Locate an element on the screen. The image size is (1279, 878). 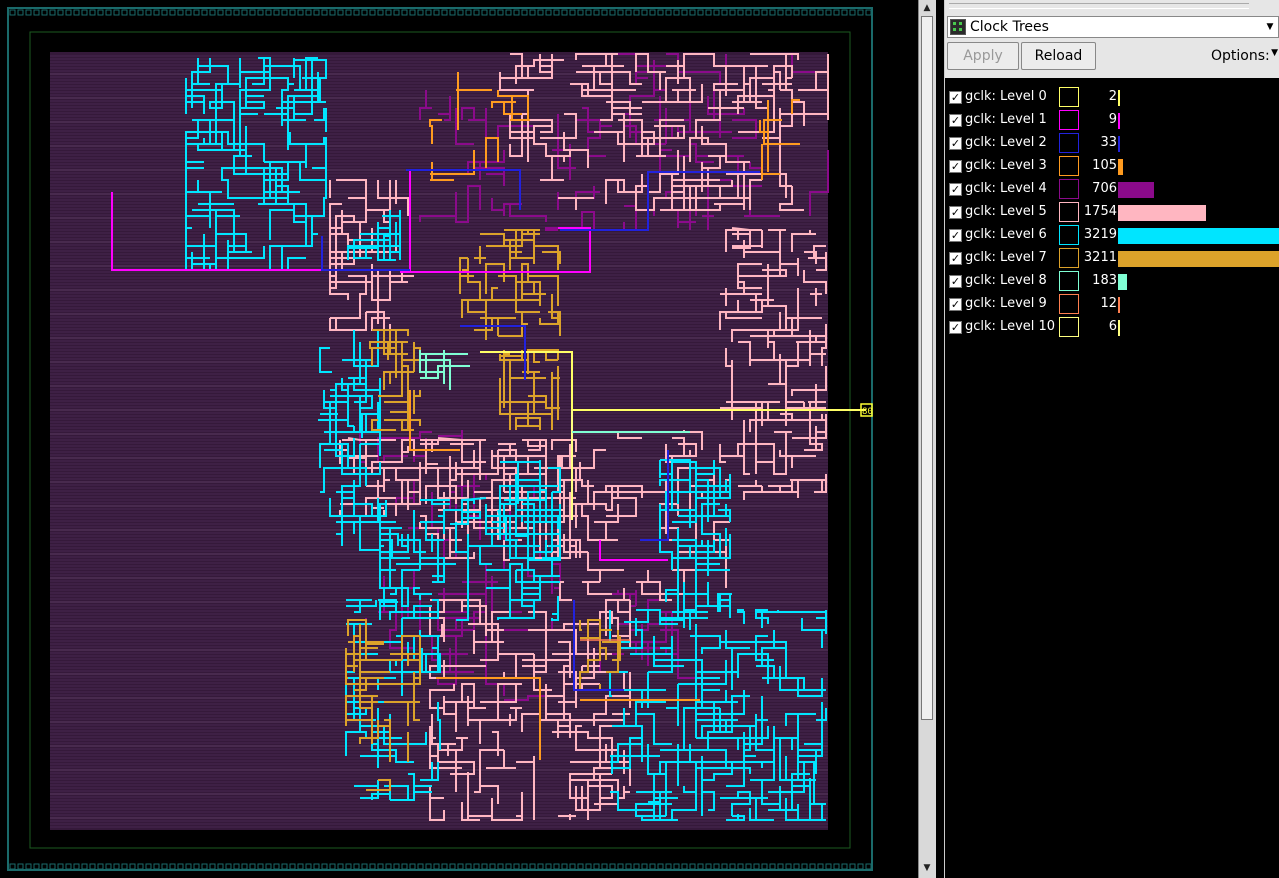
options-label: Options: is located at coordinates (1240, 56).